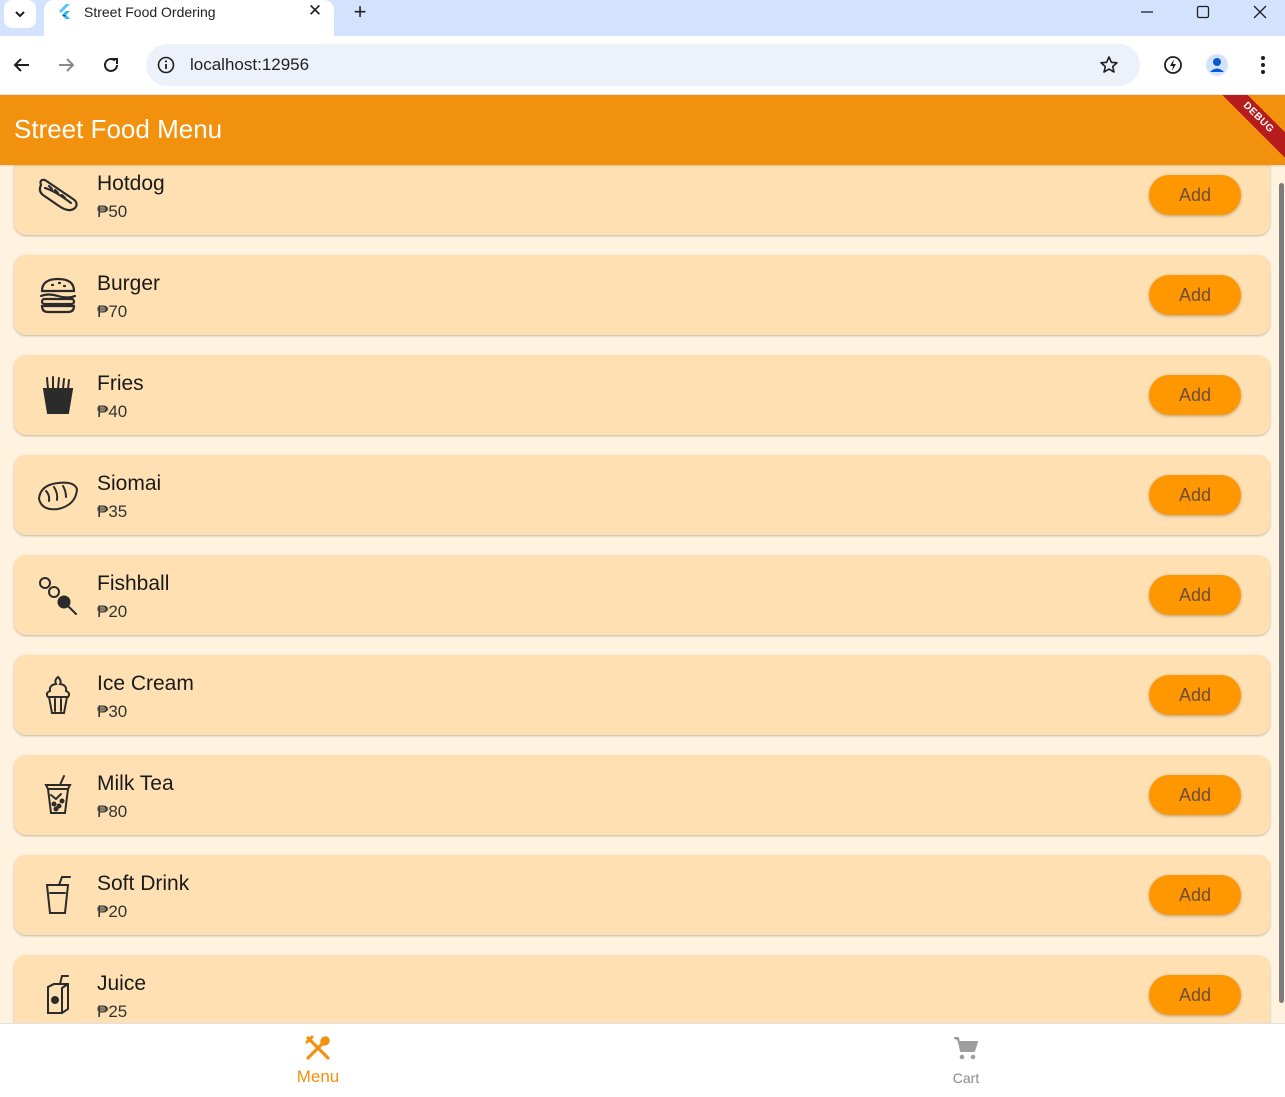  Describe the element at coordinates (129, 483) in the screenshot. I see `item-name: Siomai` at that location.